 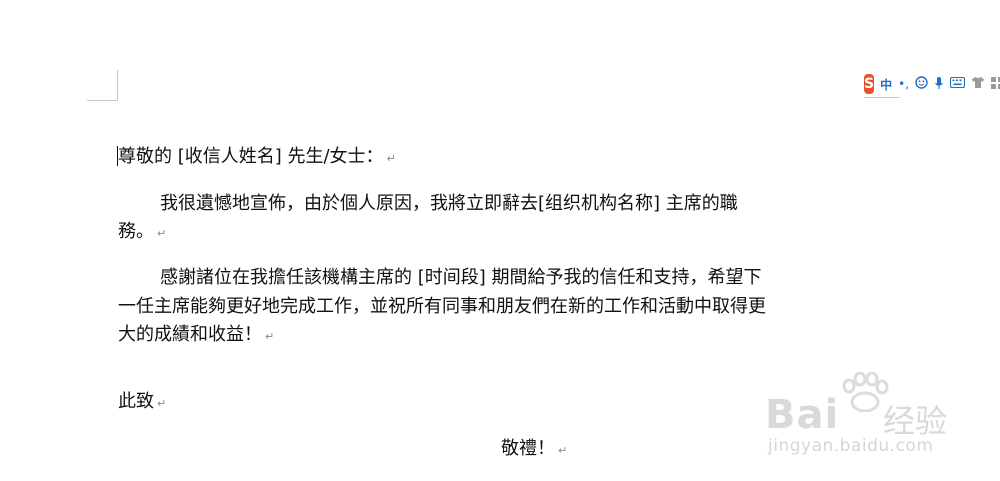 I want to click on salutation-line: 尊敬的 [收信人姓名] 先生/女士： ↵, so click(x=256, y=158).